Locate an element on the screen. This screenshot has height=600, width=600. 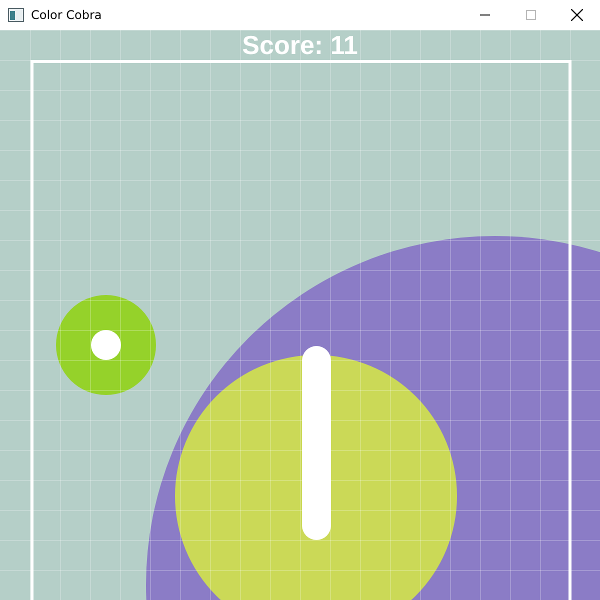
app-icon is located at coordinates (16, 15).